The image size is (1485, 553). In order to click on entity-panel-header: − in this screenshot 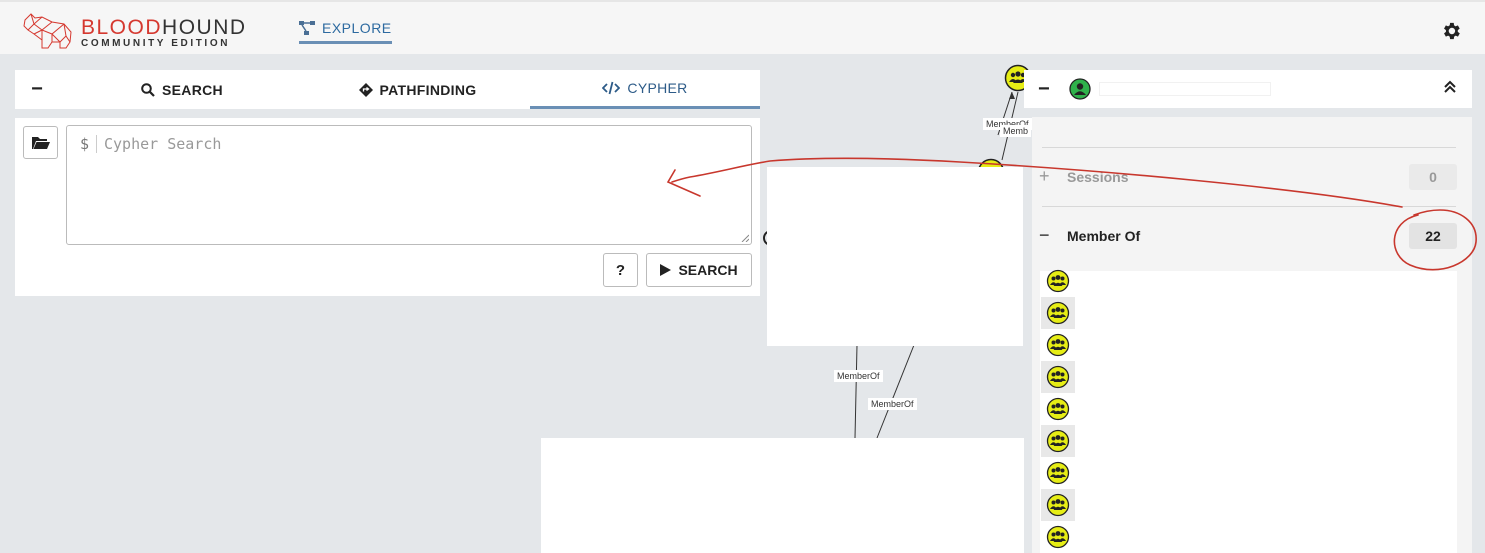, I will do `click(1248, 89)`.